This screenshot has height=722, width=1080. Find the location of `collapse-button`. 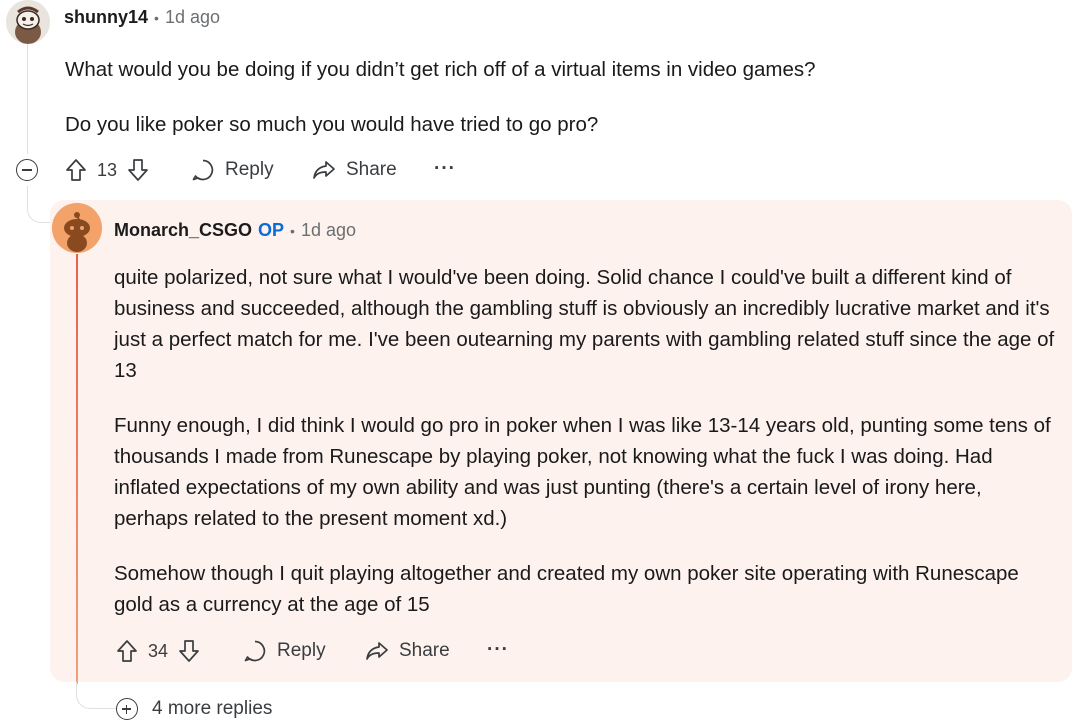

collapse-button is located at coordinates (27, 170).